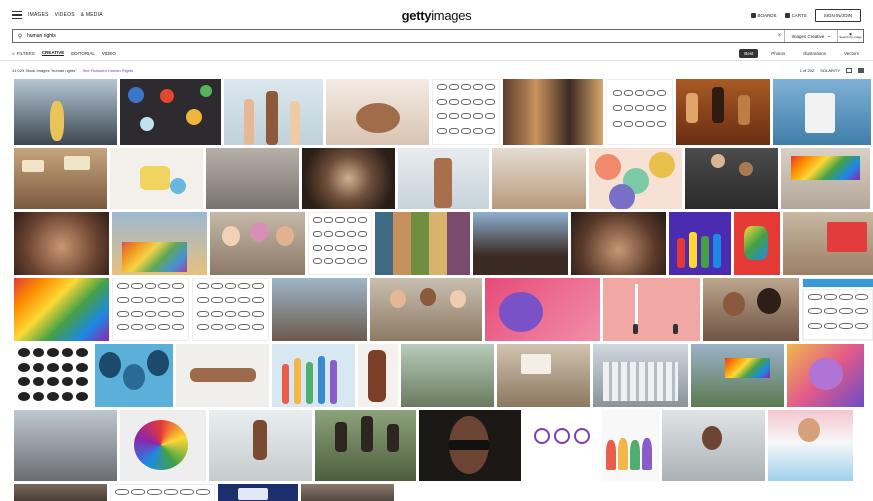  What do you see at coordinates (861, 70) in the screenshot?
I see `view-grid-icon` at bounding box center [861, 70].